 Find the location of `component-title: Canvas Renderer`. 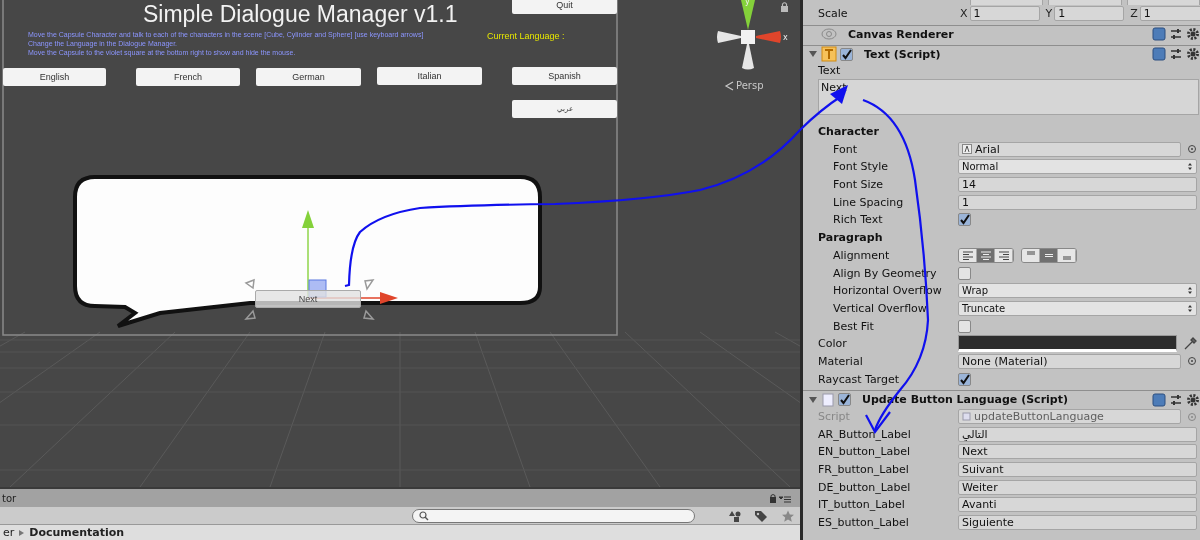

component-title: Canvas Renderer is located at coordinates (901, 34).